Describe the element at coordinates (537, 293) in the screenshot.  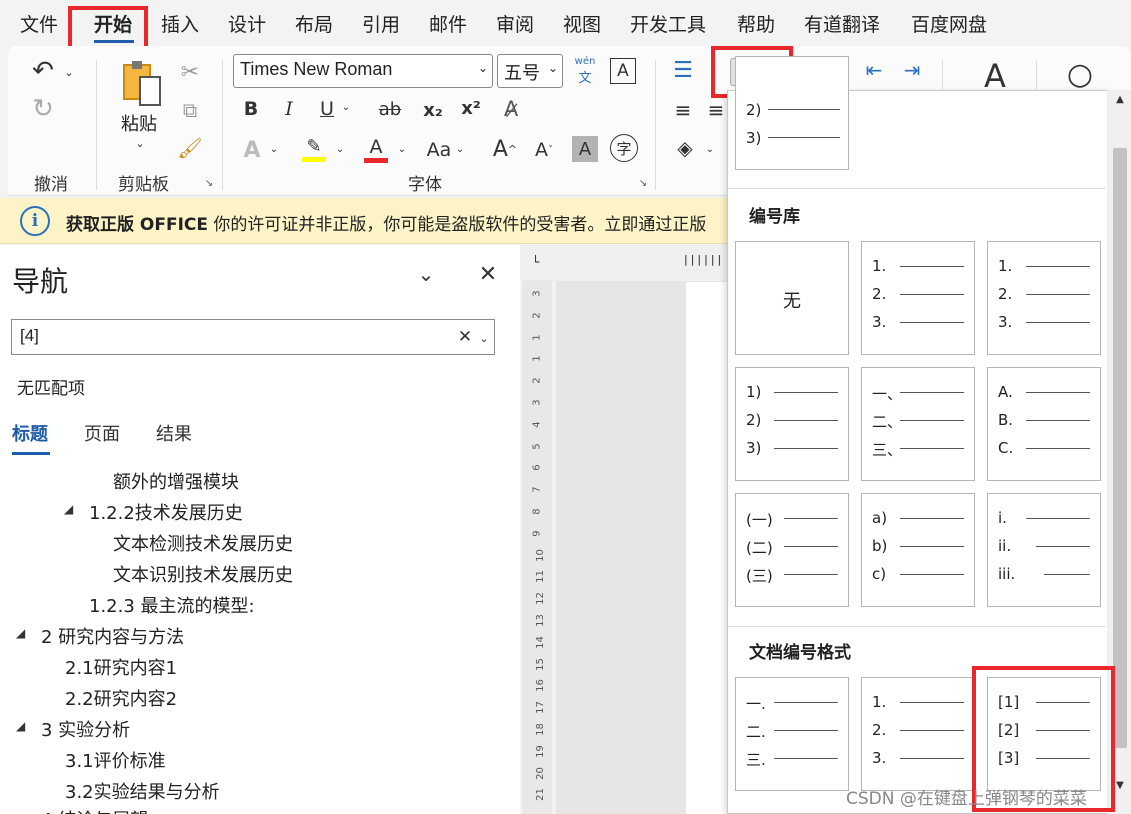
I see `ruler-number: 3` at that location.